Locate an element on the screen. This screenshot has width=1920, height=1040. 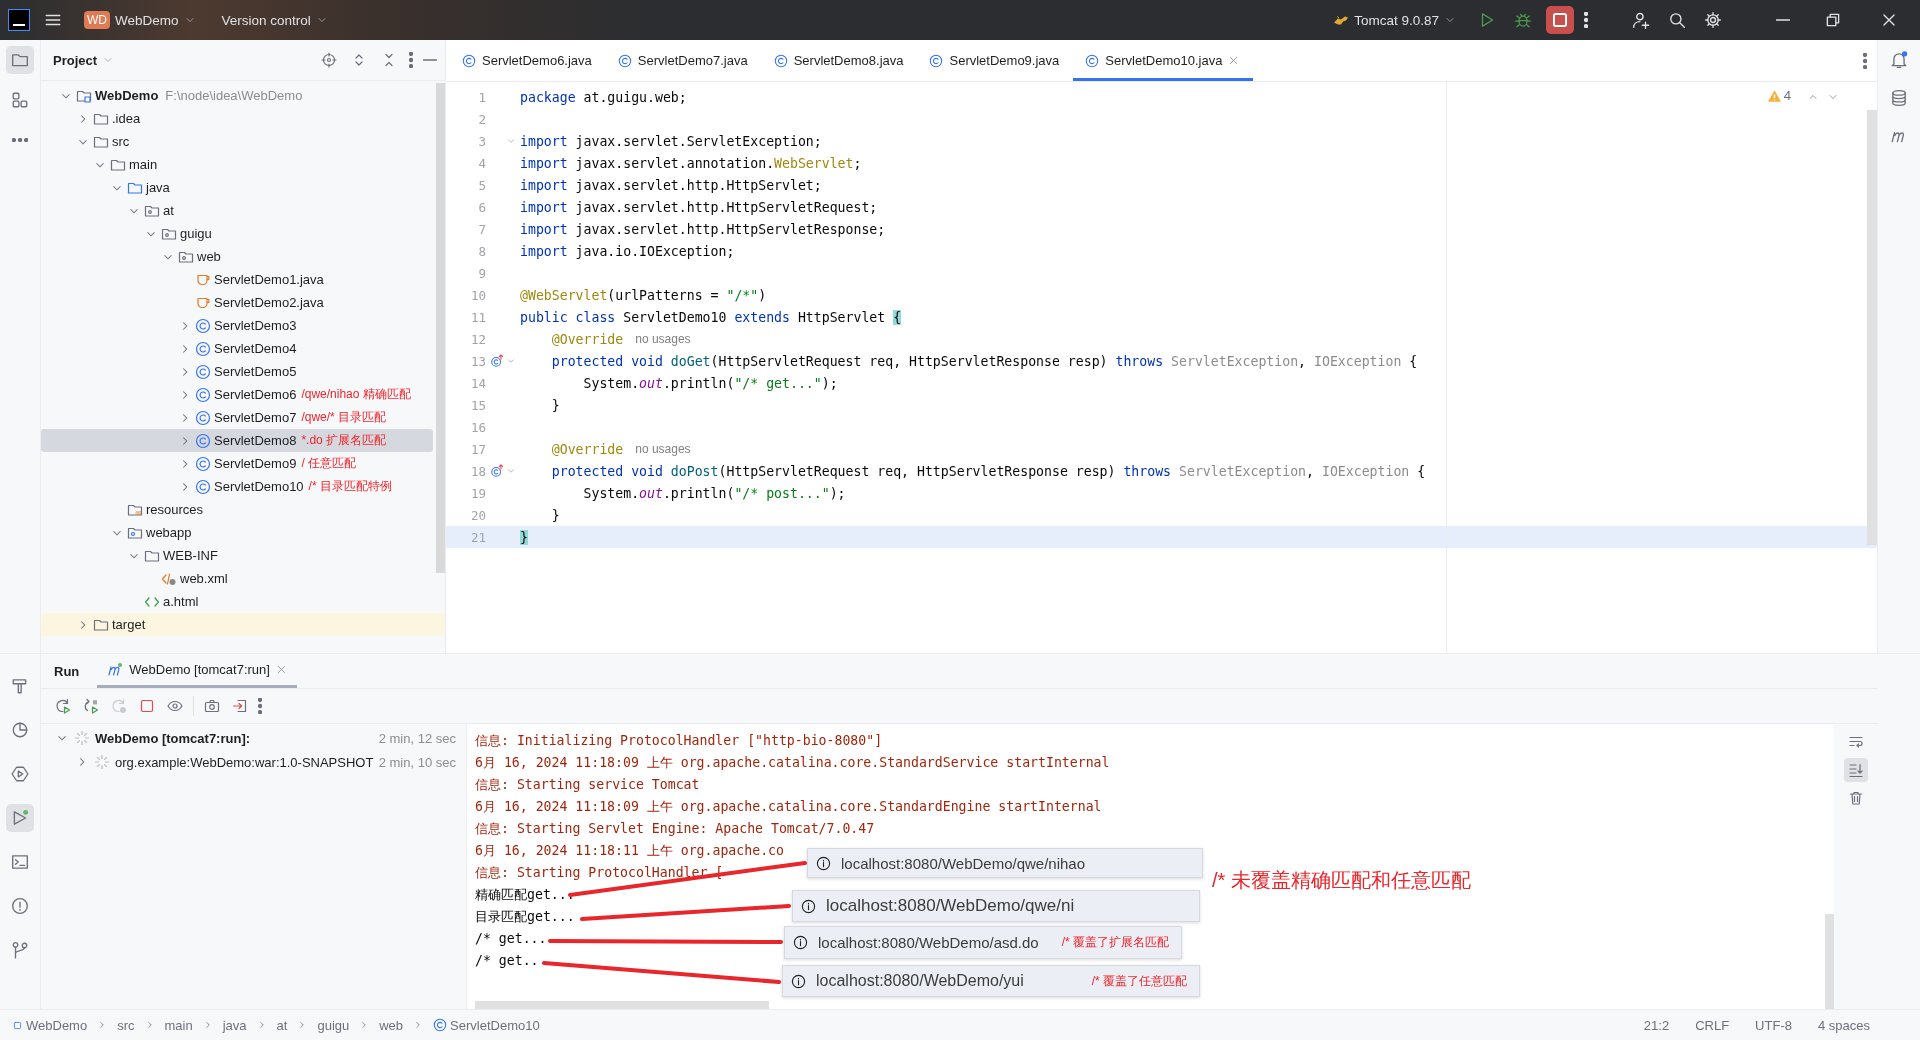
run-tool-button is located at coordinates (20, 818).